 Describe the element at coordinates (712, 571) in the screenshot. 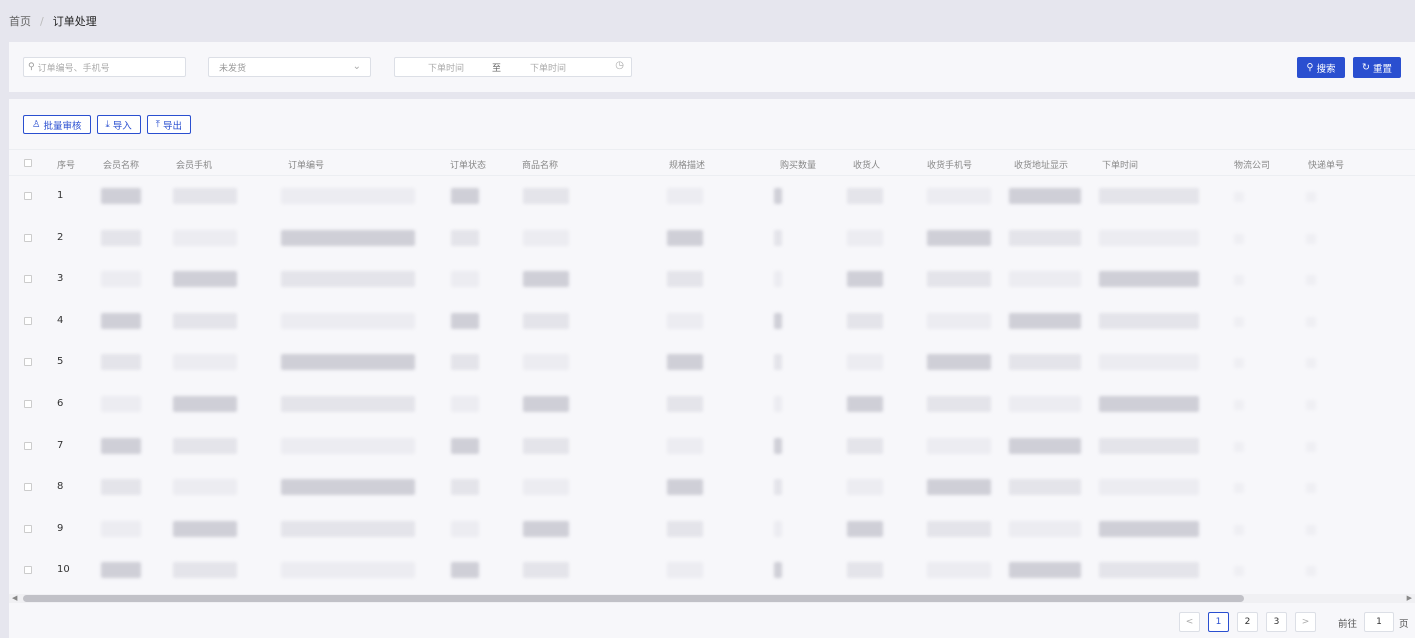

I see `table-row: 10` at that location.